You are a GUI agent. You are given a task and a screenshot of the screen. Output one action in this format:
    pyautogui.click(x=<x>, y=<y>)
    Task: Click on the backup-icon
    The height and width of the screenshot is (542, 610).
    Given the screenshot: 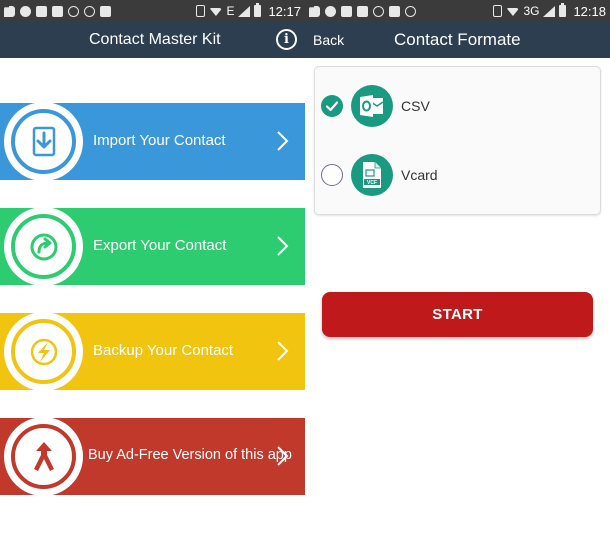 What is the action you would take?
    pyautogui.click(x=43, y=351)
    